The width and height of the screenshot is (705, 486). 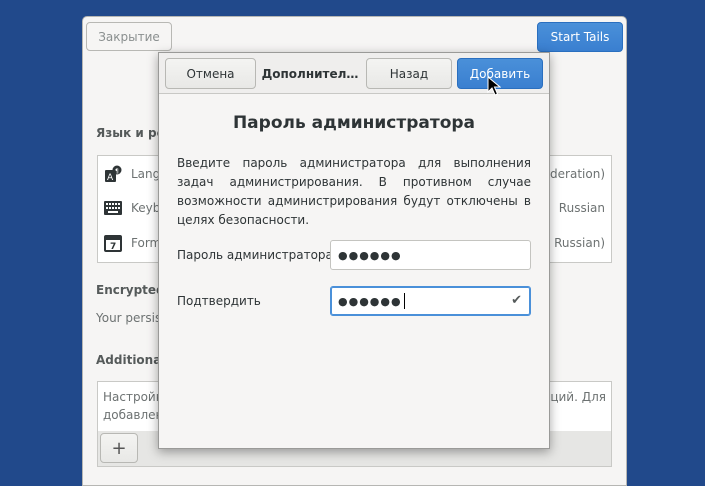 What do you see at coordinates (517, 300) in the screenshot?
I see `checkmark-icon: ✔` at bounding box center [517, 300].